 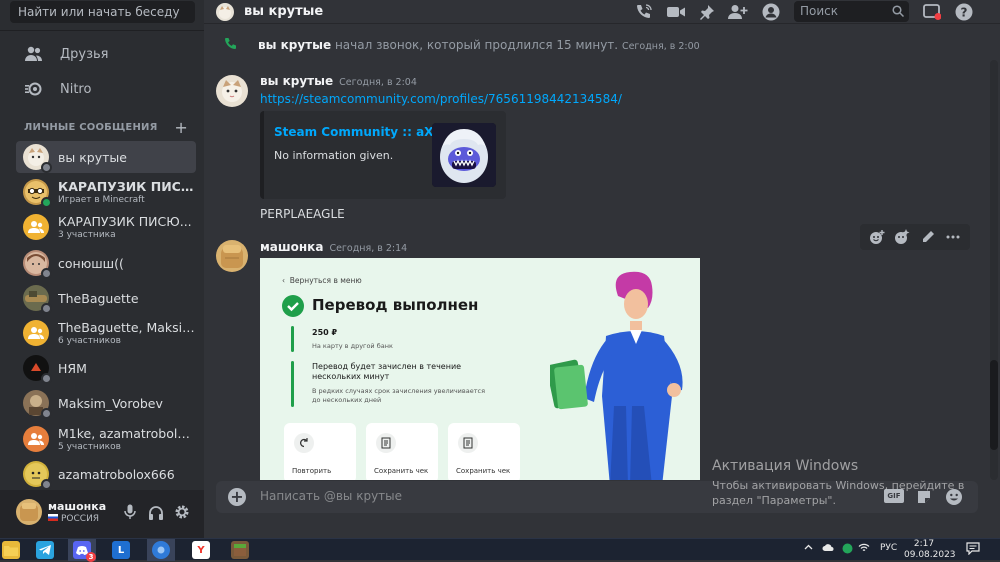 What do you see at coordinates (106, 263) in the screenshot?
I see `dm-item-sonyushsh: сонюшш((` at bounding box center [106, 263].